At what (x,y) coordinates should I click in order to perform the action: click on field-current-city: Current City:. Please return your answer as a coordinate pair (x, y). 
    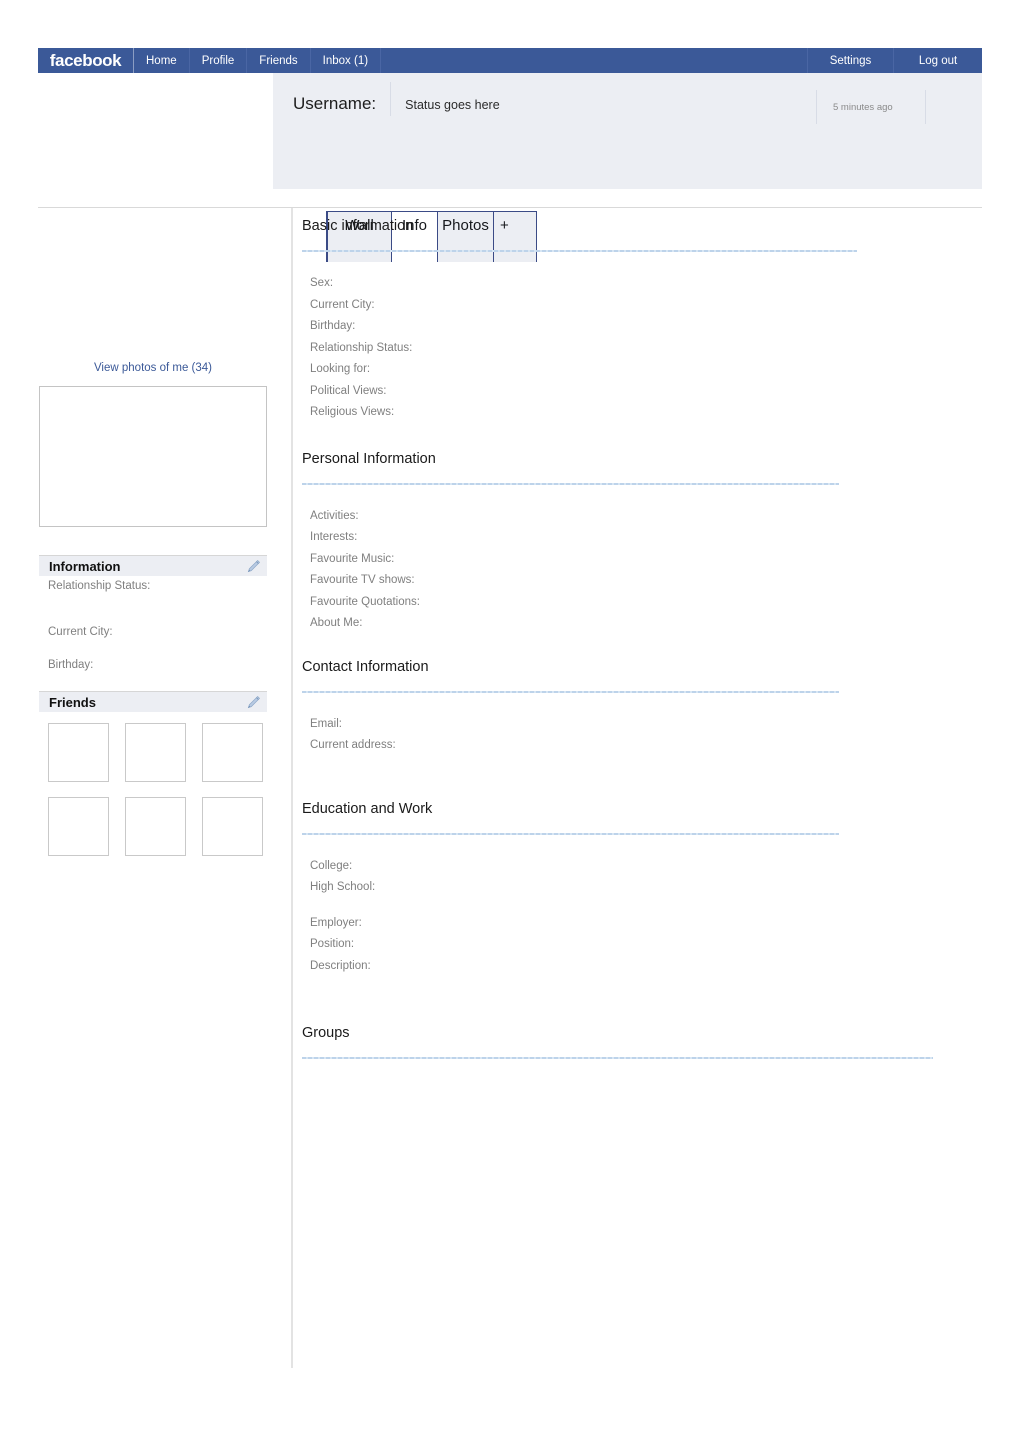
    Looking at the image, I should click on (342, 304).